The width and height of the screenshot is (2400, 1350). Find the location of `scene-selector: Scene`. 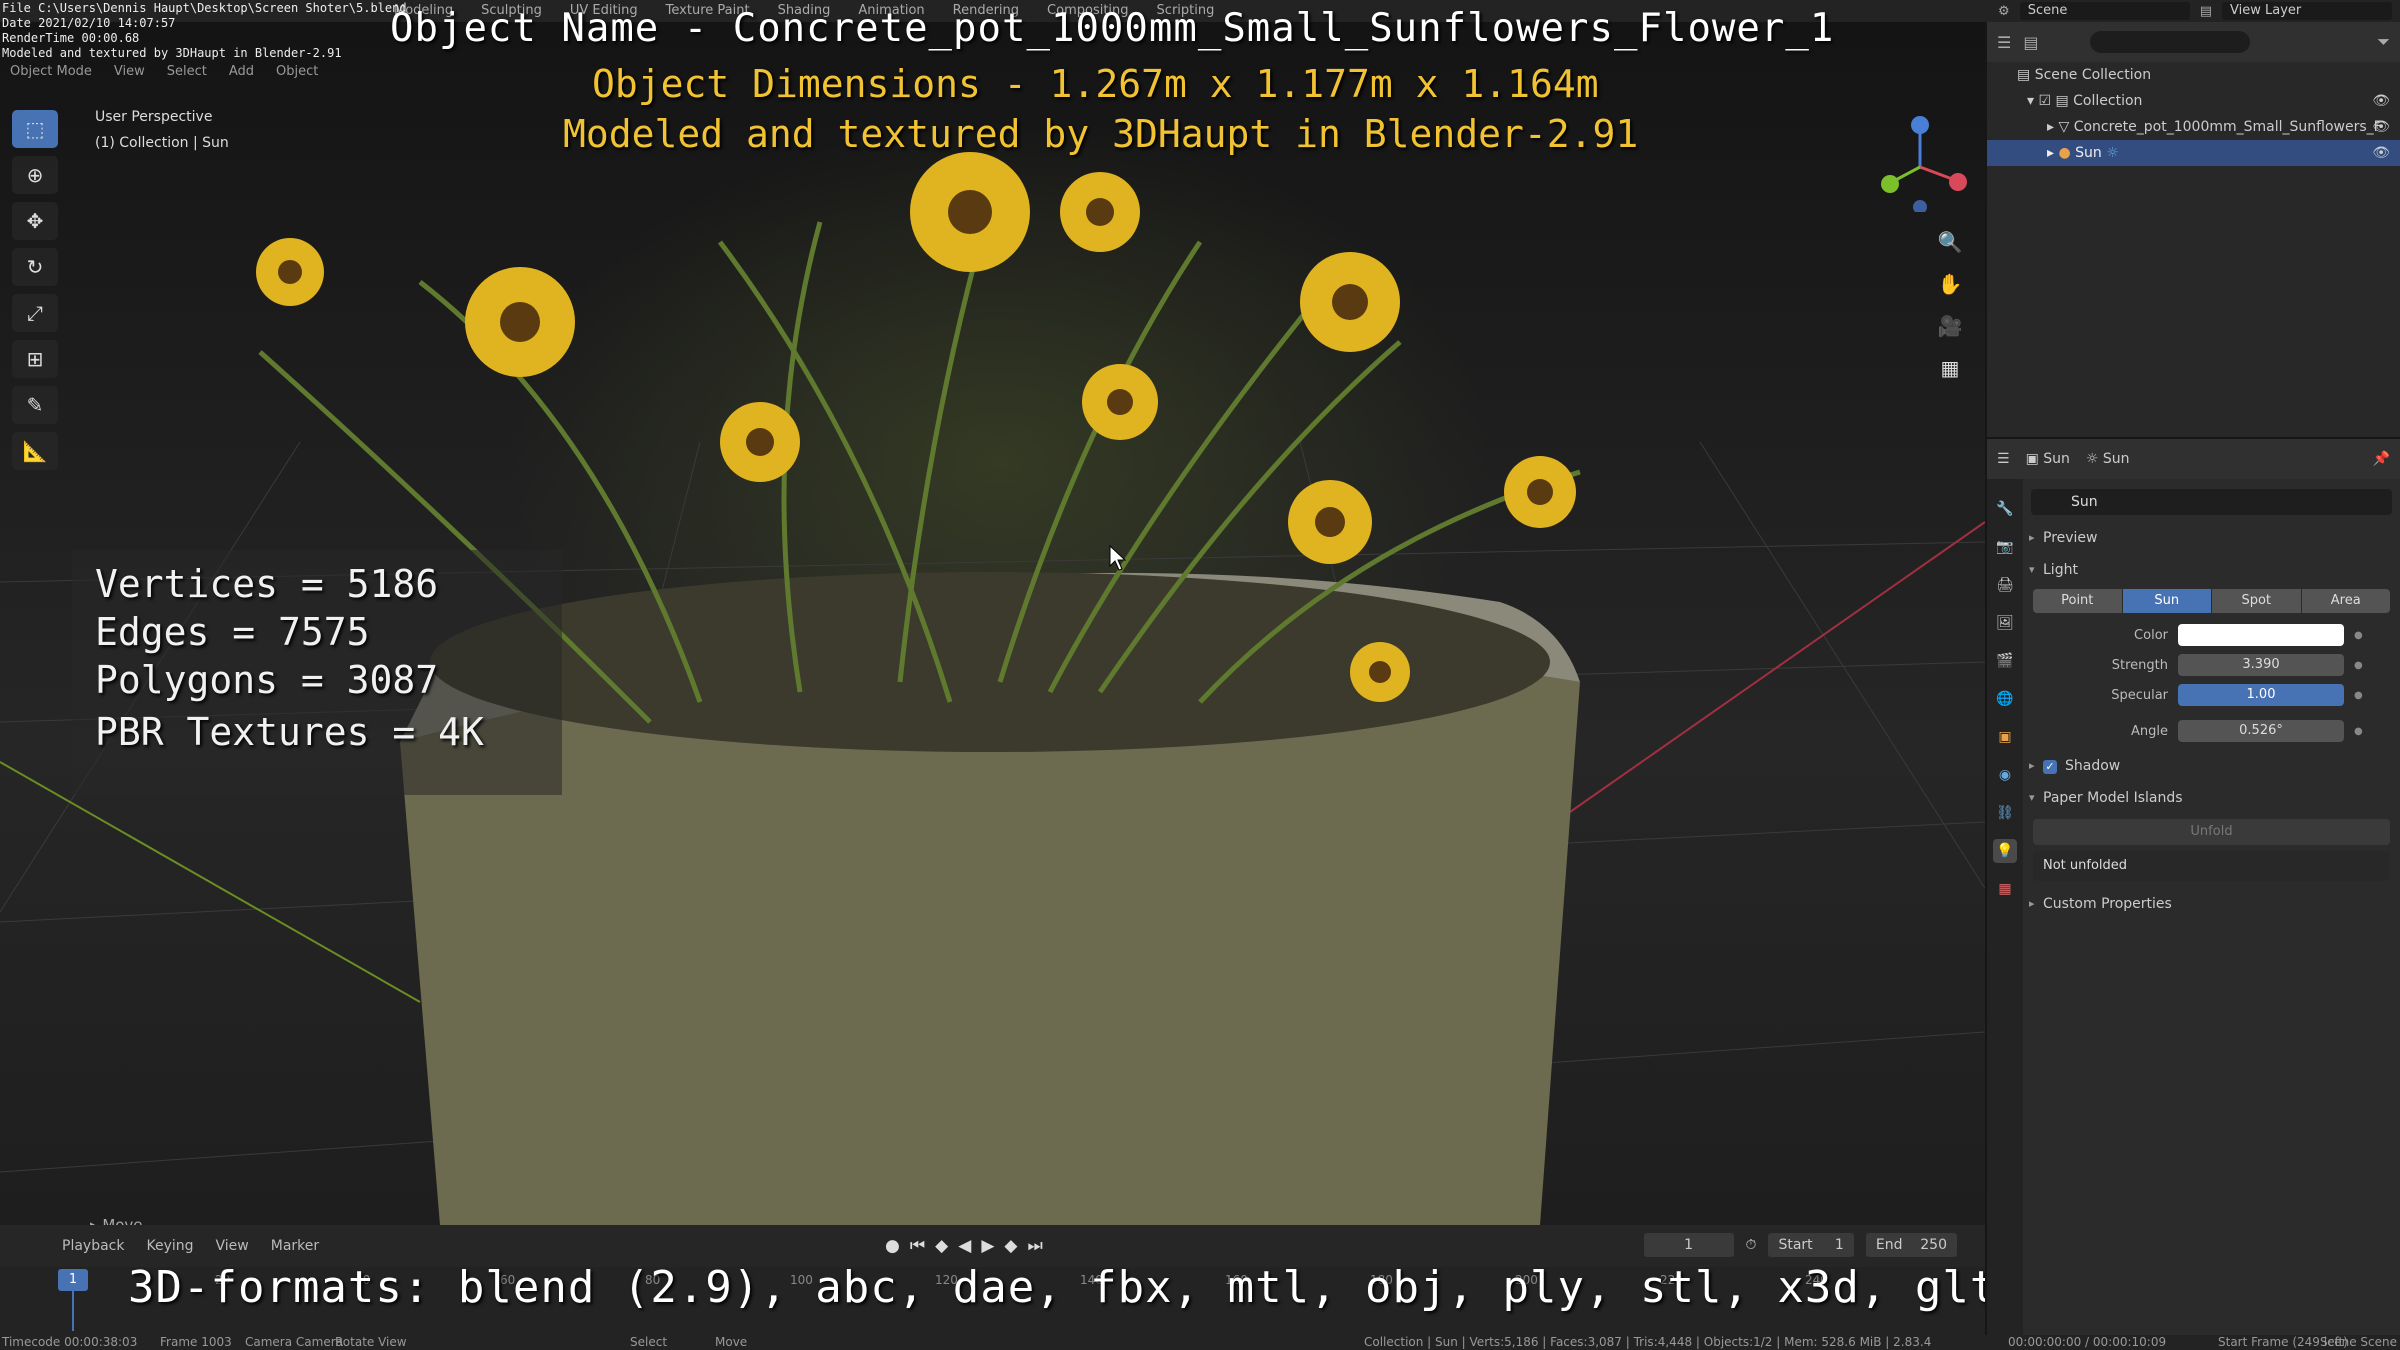

scene-selector: Scene is located at coordinates (2104, 11).